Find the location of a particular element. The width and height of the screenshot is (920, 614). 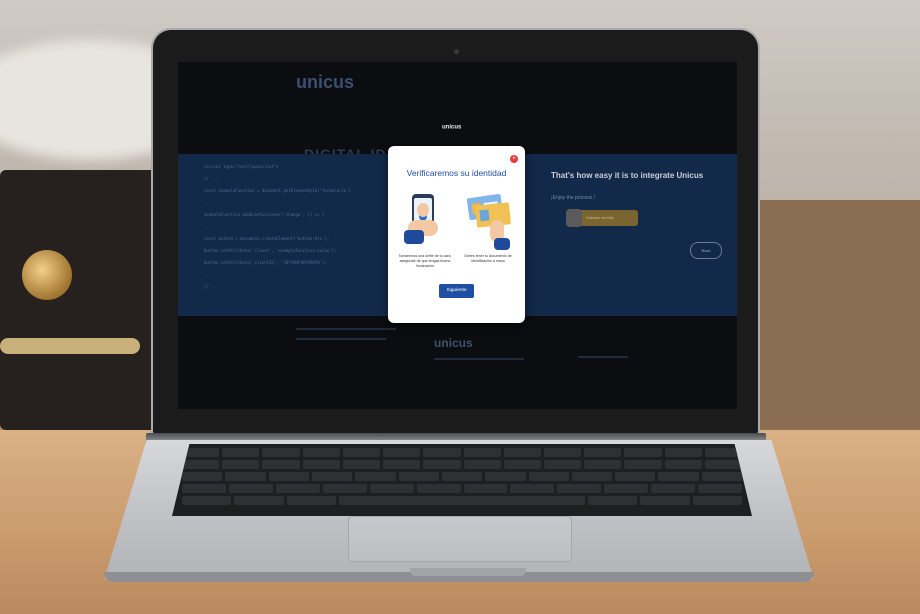

trackpad is located at coordinates (460, 539).